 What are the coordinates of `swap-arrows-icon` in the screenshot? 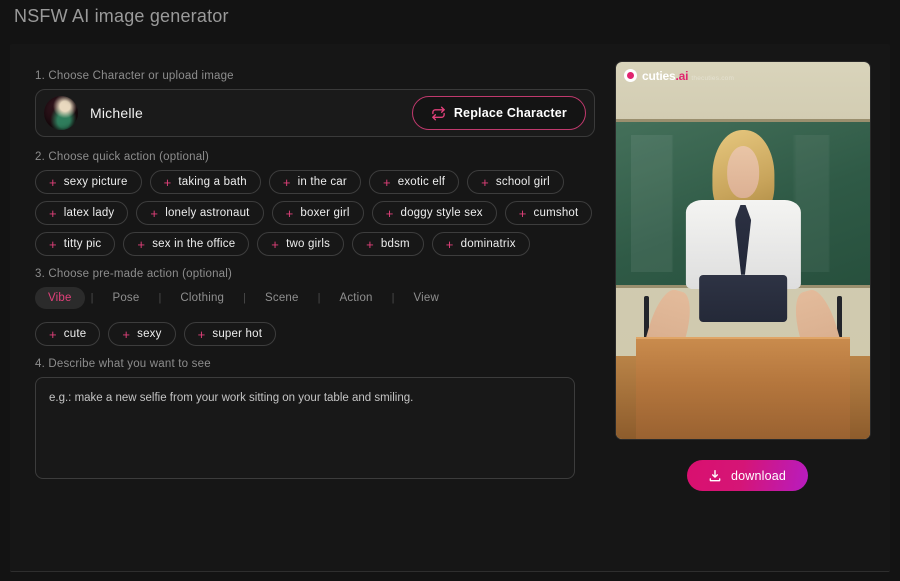 It's located at (438, 113).